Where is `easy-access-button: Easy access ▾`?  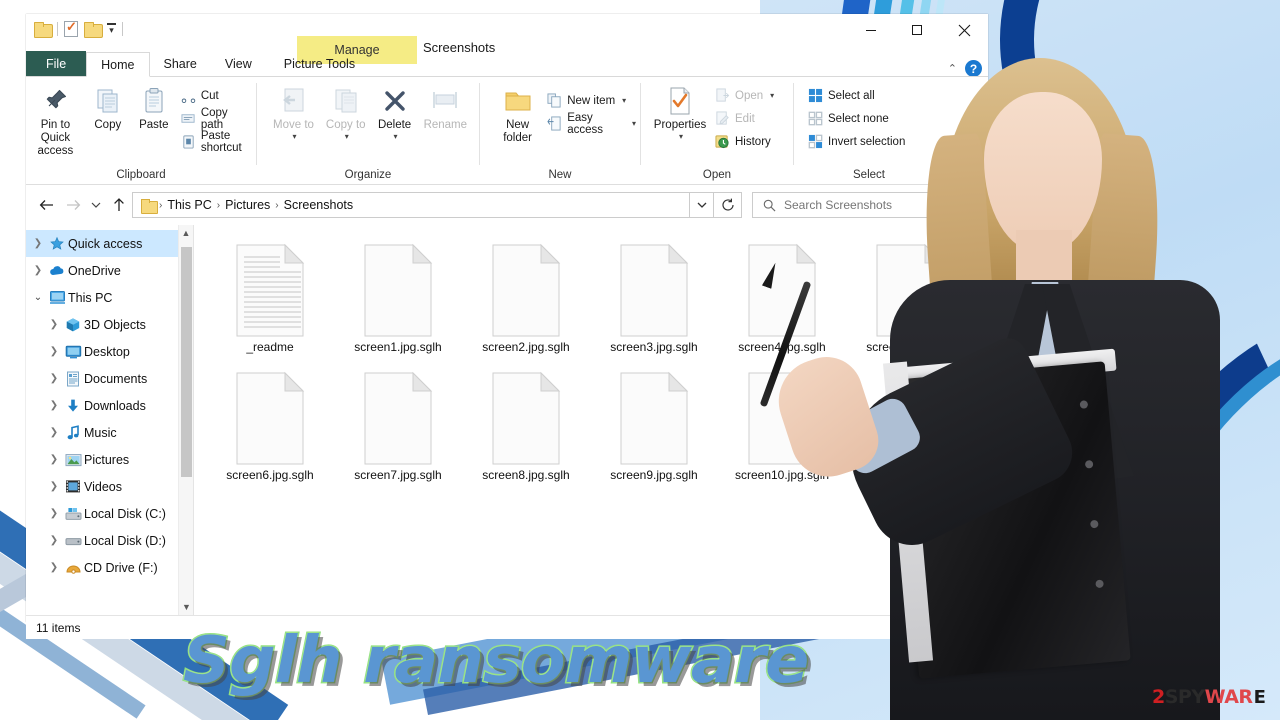
easy-access-button: Easy access ▾ is located at coordinates (591, 124).